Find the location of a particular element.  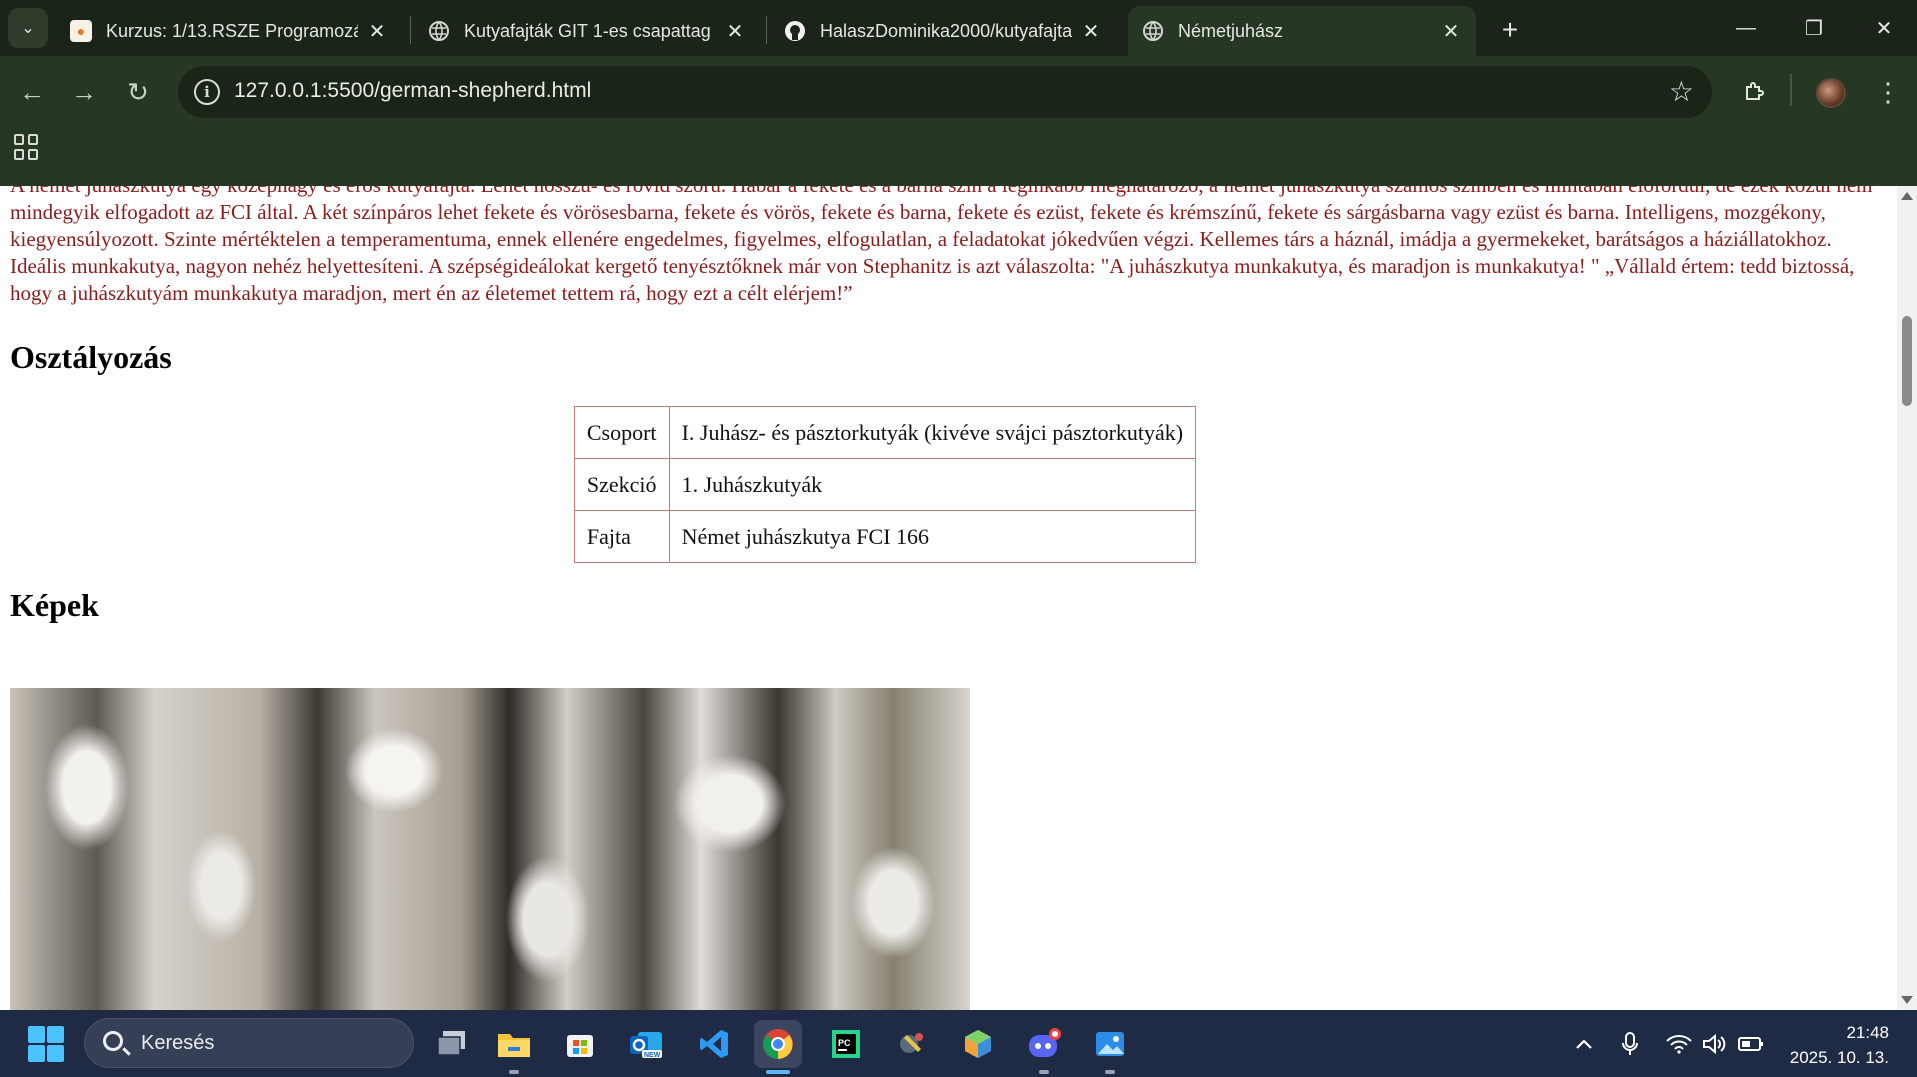

german-shepherd-photo is located at coordinates (490, 849).